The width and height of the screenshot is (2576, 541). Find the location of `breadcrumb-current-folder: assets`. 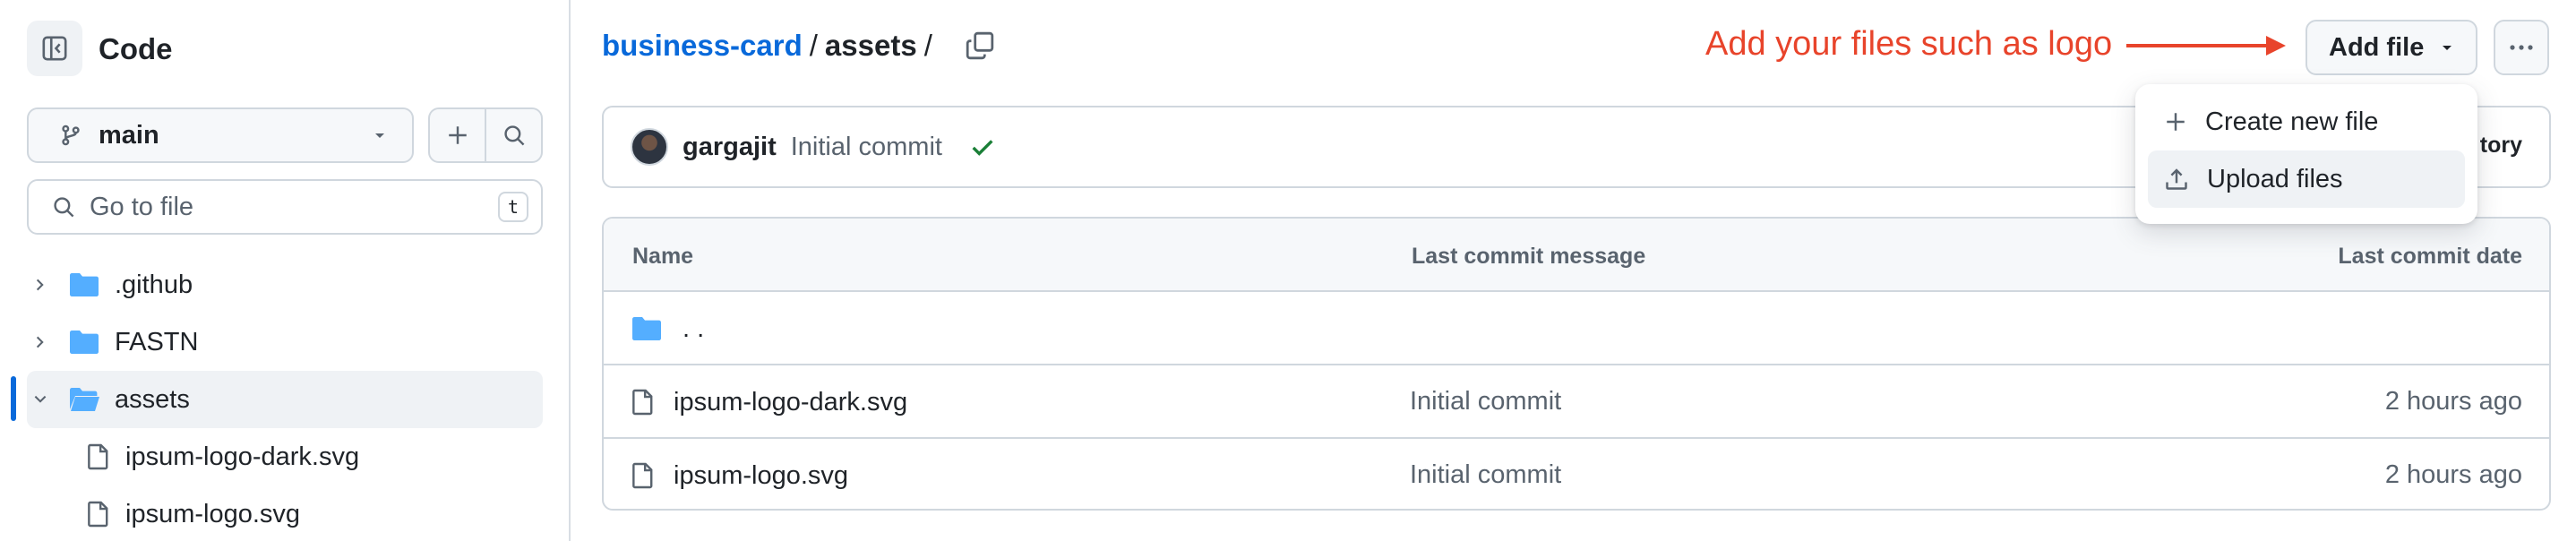

breadcrumb-current-folder: assets is located at coordinates (870, 45).